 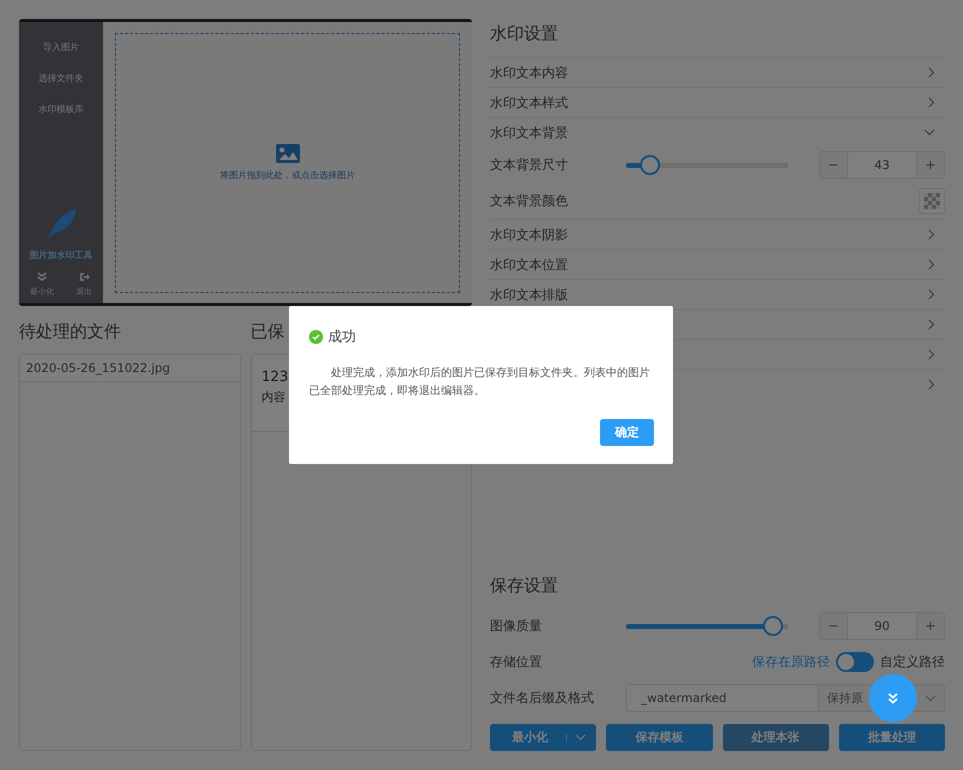 What do you see at coordinates (516, 626) in the screenshot?
I see `control-label: 图像质量` at bounding box center [516, 626].